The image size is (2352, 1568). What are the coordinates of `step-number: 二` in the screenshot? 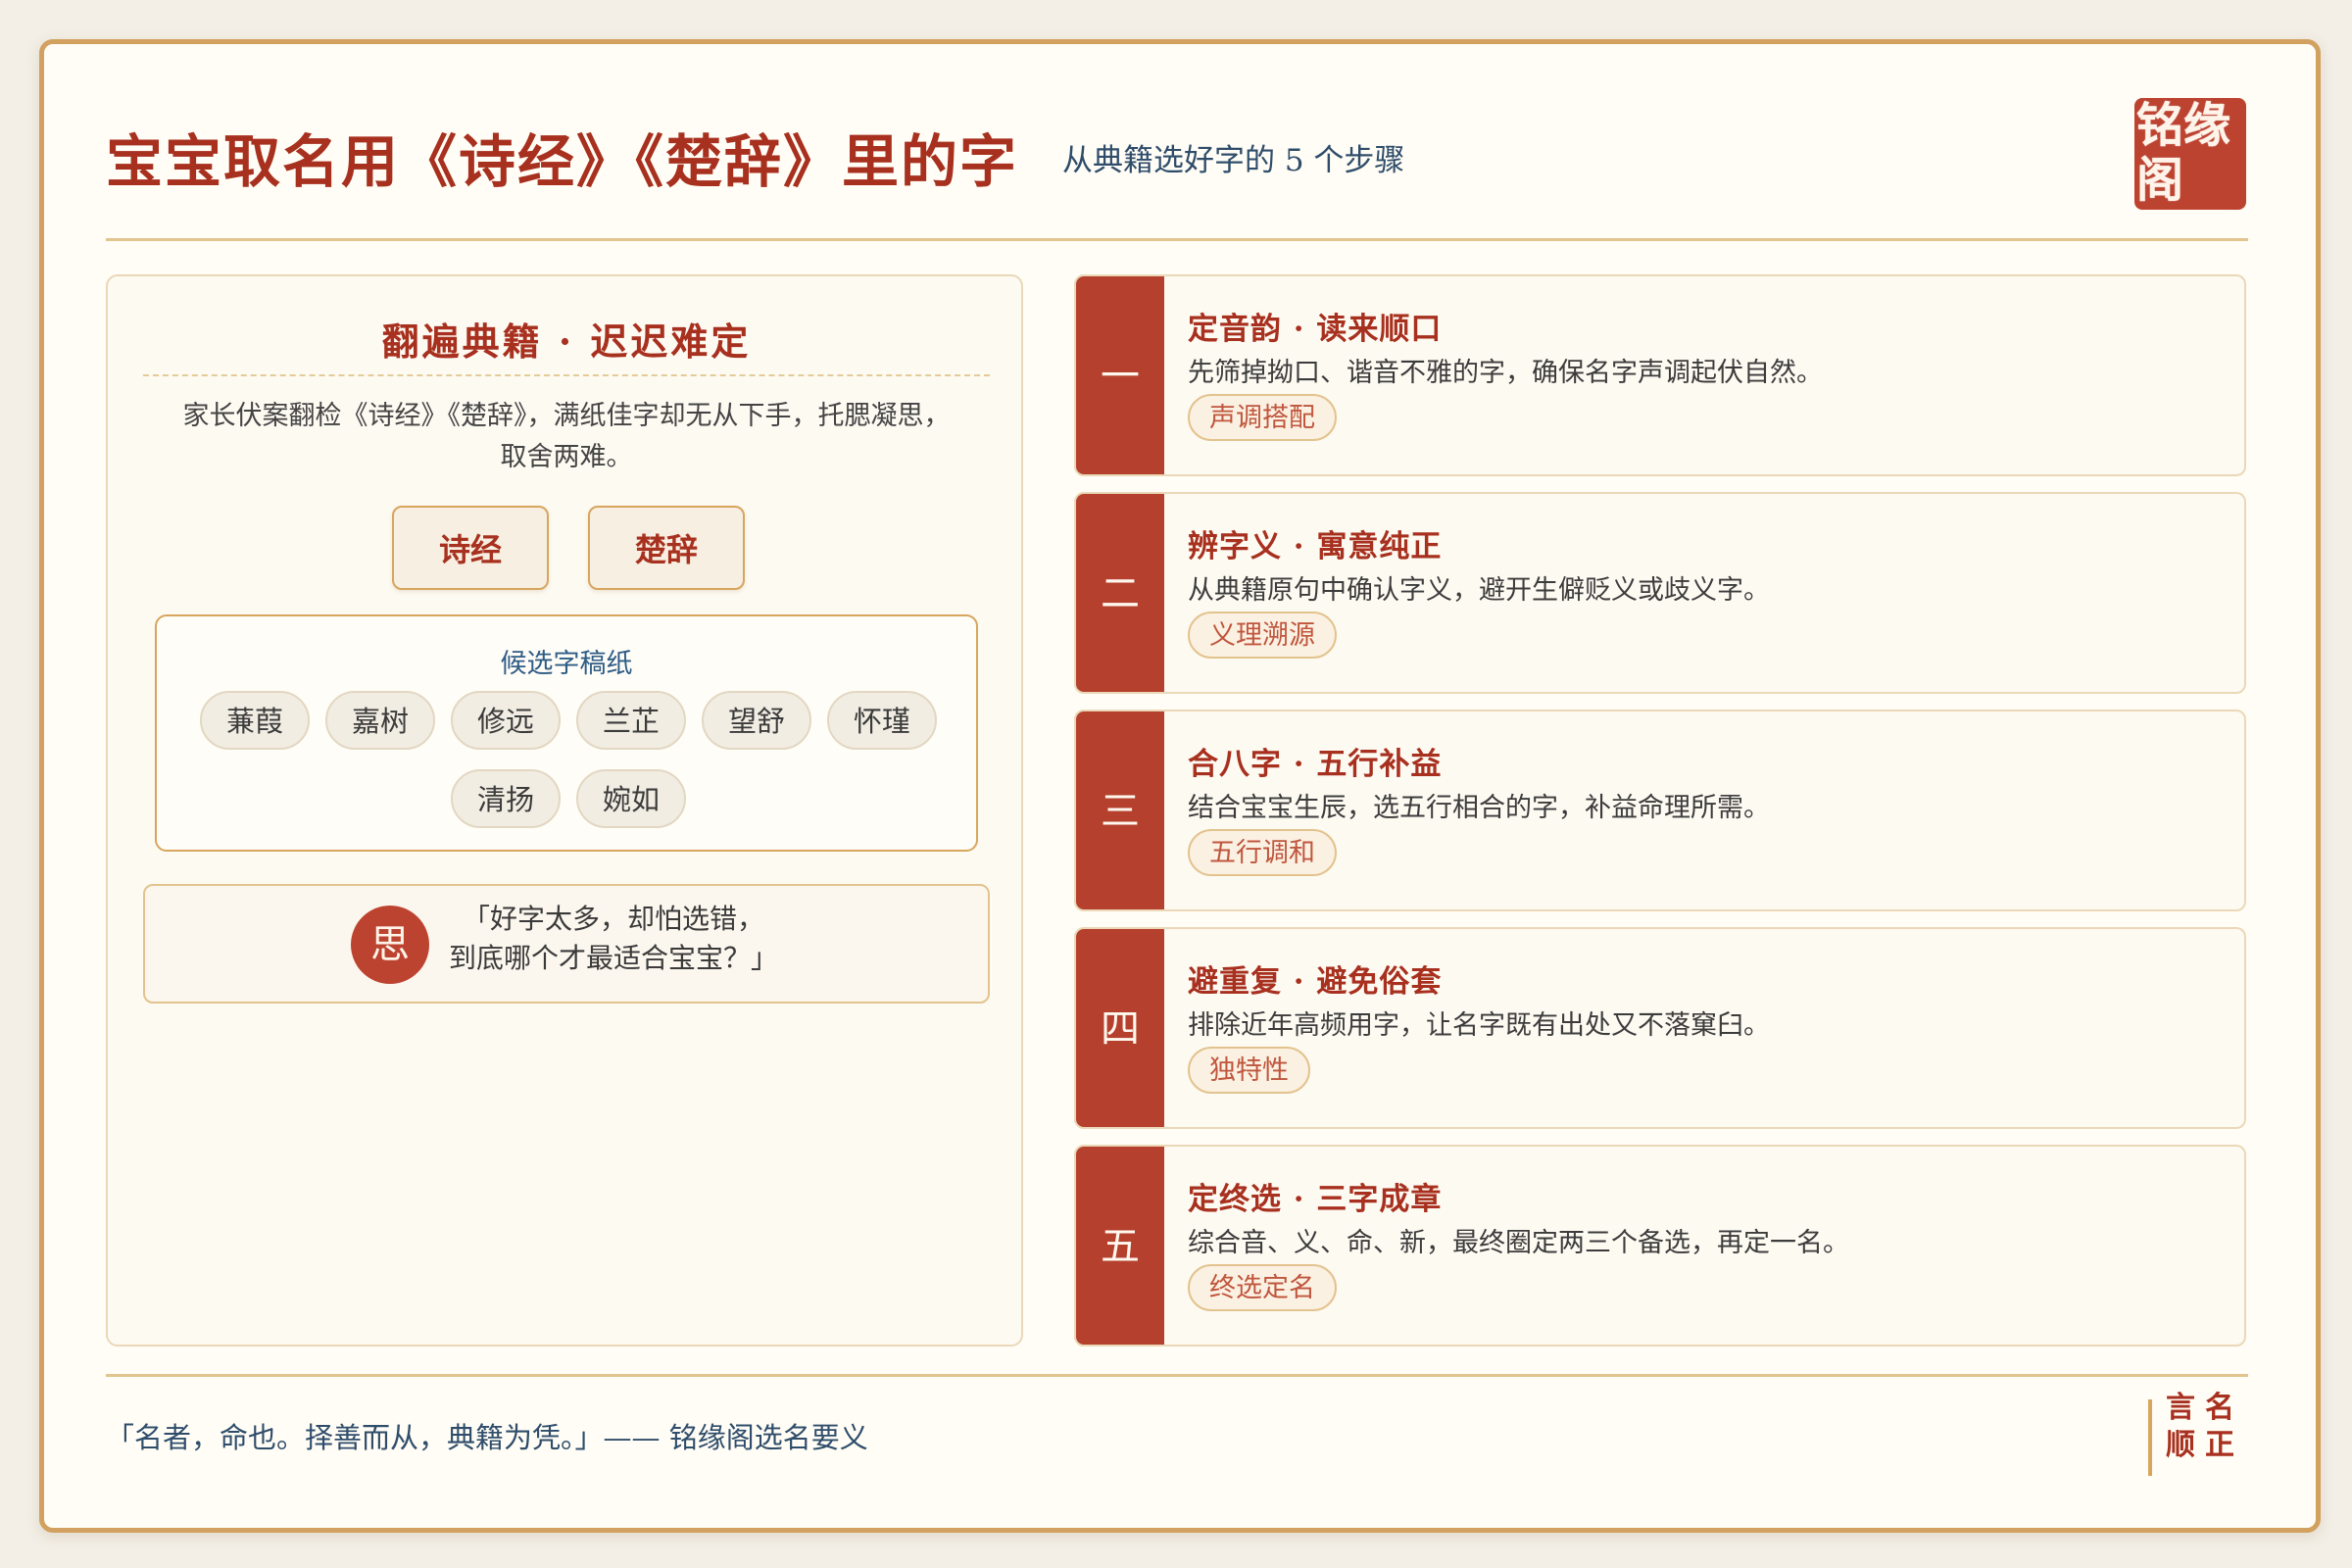 It's located at (1120, 593).